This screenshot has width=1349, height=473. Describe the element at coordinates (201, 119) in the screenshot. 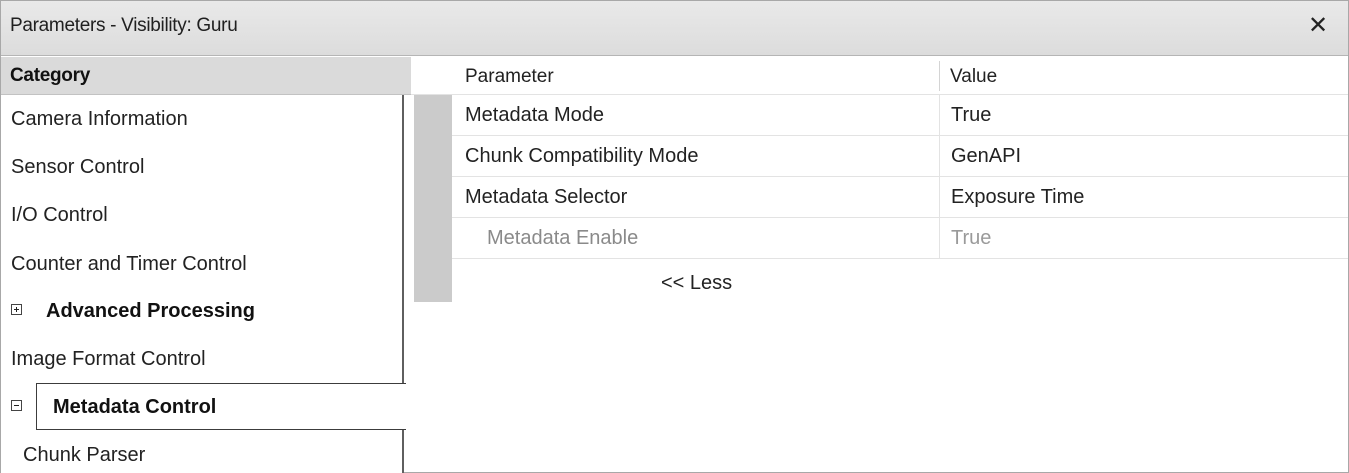

I see `category-item-camera-information: Camera Information` at that location.